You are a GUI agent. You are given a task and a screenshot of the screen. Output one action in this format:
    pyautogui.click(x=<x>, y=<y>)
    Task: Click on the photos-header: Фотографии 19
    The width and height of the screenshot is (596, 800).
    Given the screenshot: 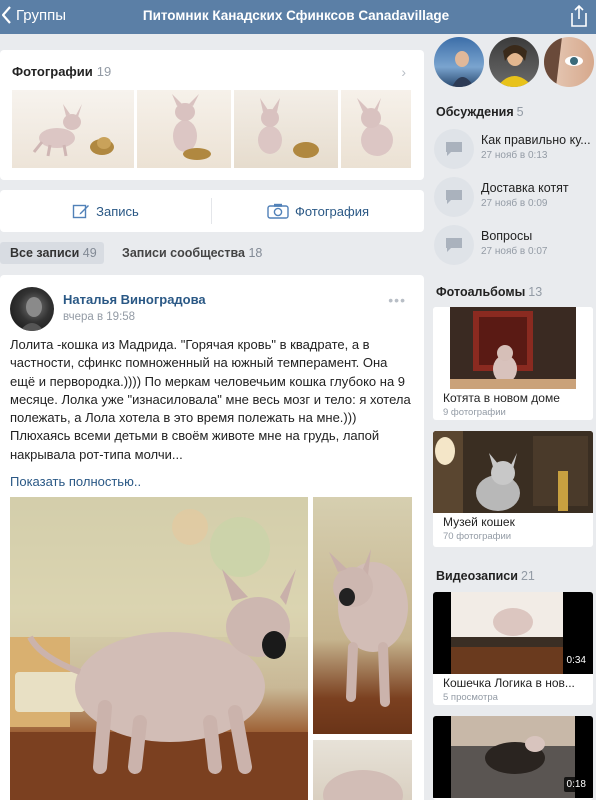 What is the action you would take?
    pyautogui.click(x=61, y=71)
    